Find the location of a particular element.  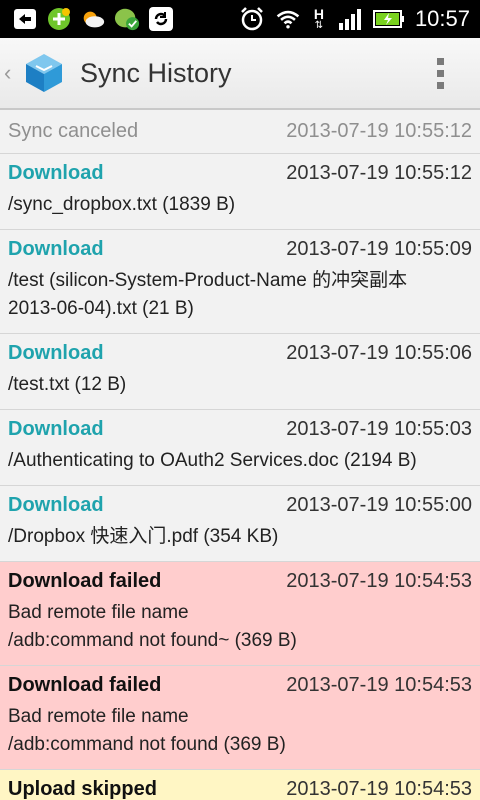

refresh-icon is located at coordinates (161, 19).